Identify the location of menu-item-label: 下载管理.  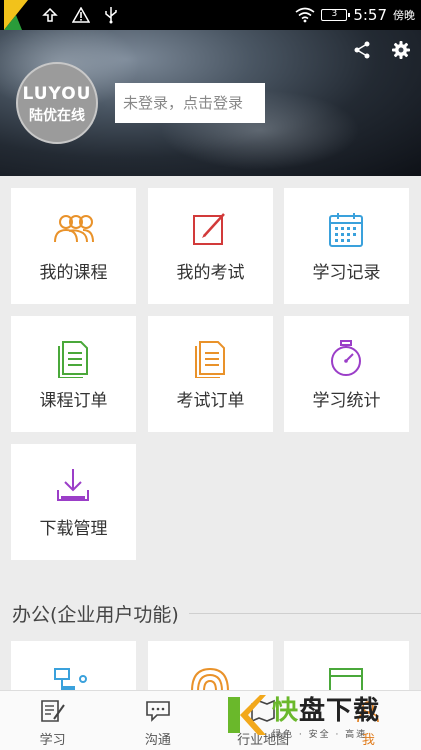
(73, 529).